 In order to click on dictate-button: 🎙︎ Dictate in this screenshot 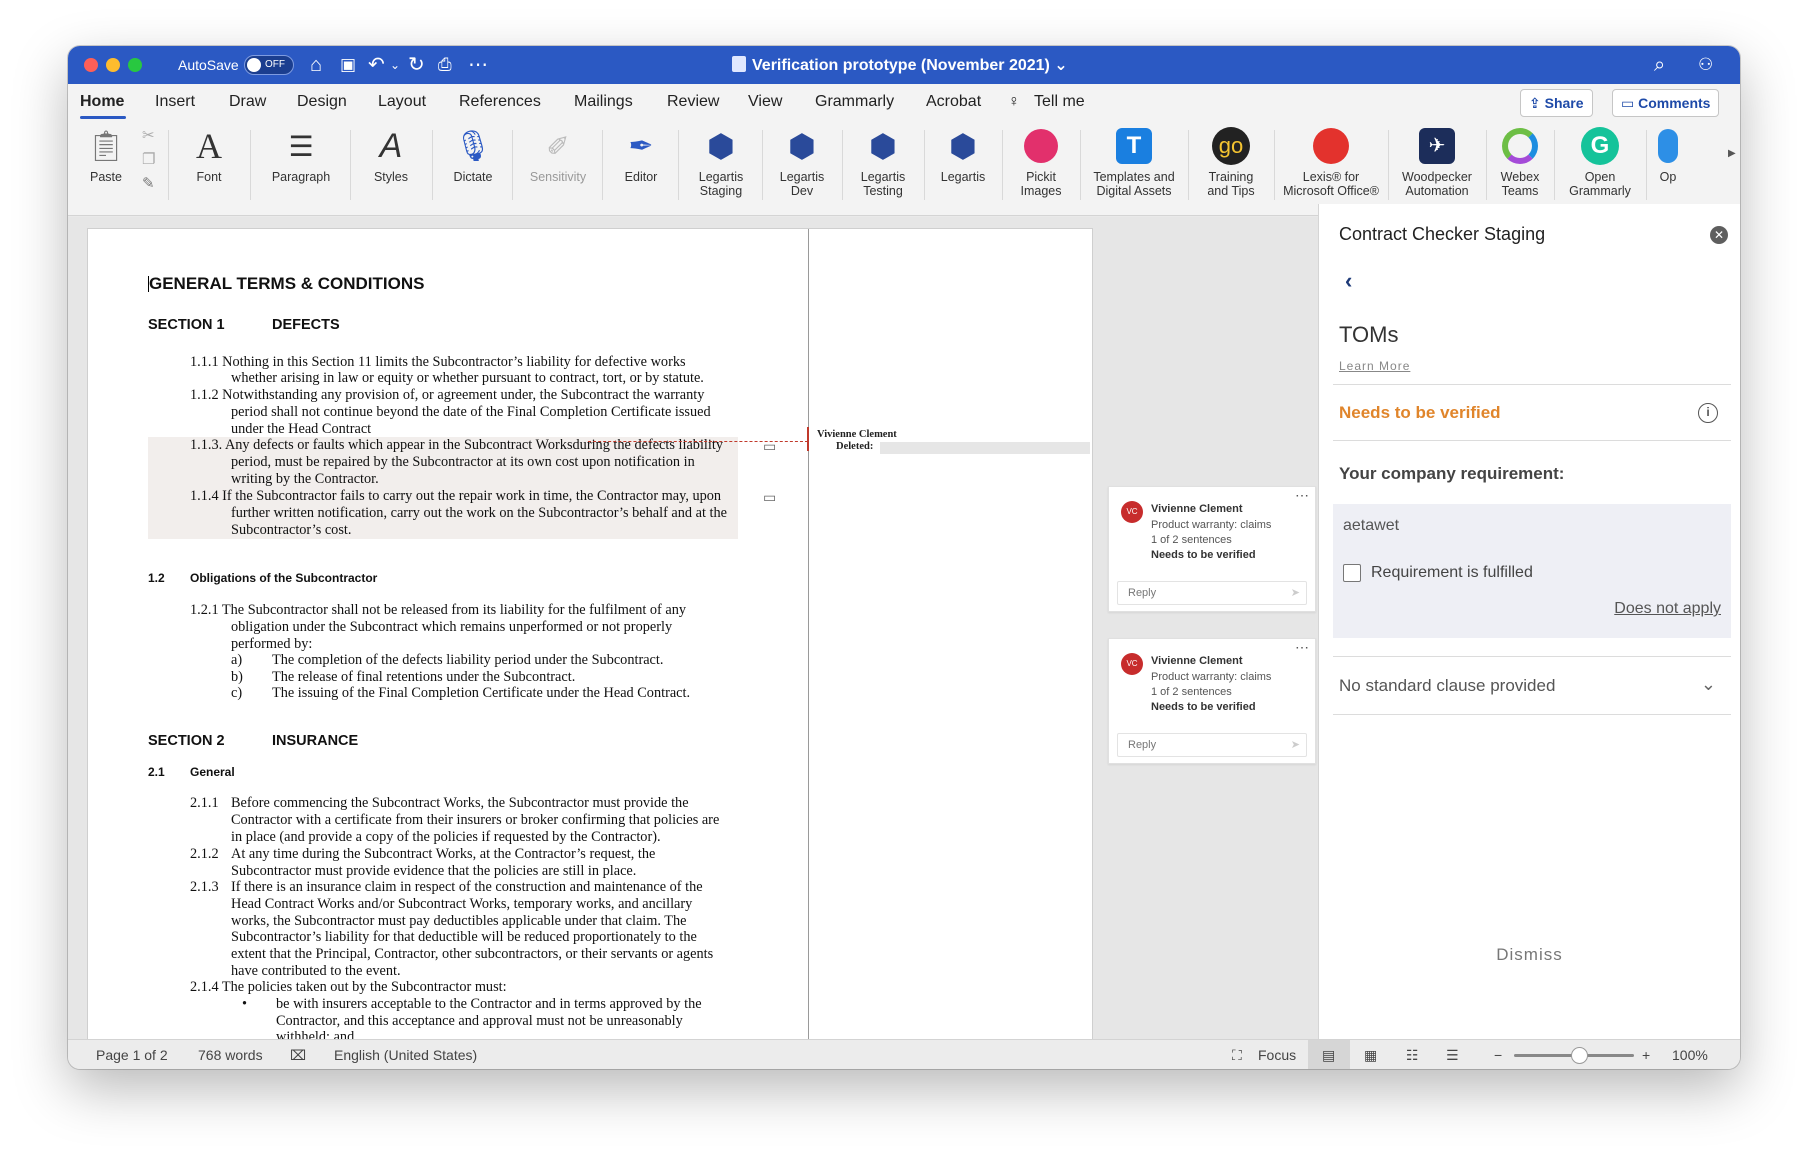, I will do `click(473, 168)`.